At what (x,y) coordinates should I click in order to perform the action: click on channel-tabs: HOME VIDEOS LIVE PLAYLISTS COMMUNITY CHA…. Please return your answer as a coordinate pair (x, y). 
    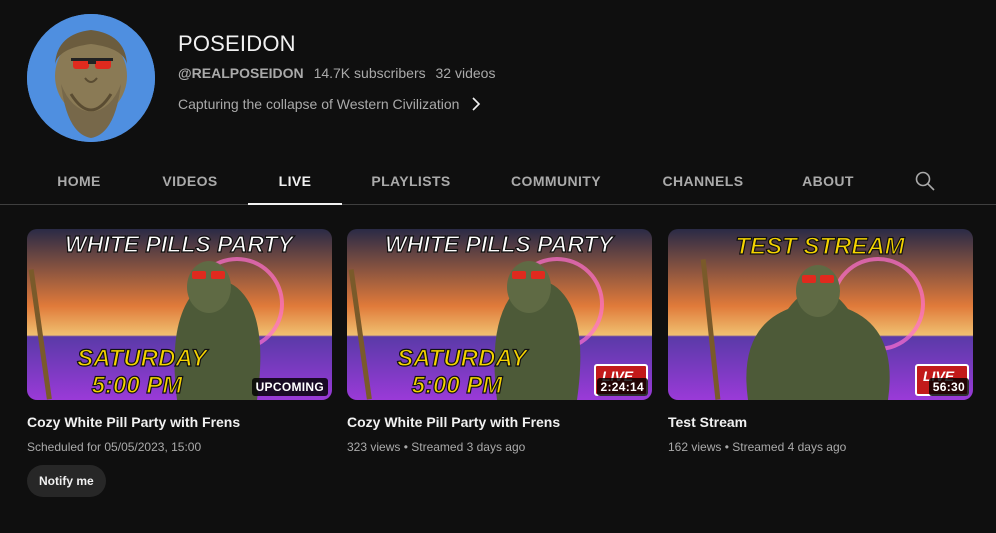
    Looking at the image, I should click on (498, 181).